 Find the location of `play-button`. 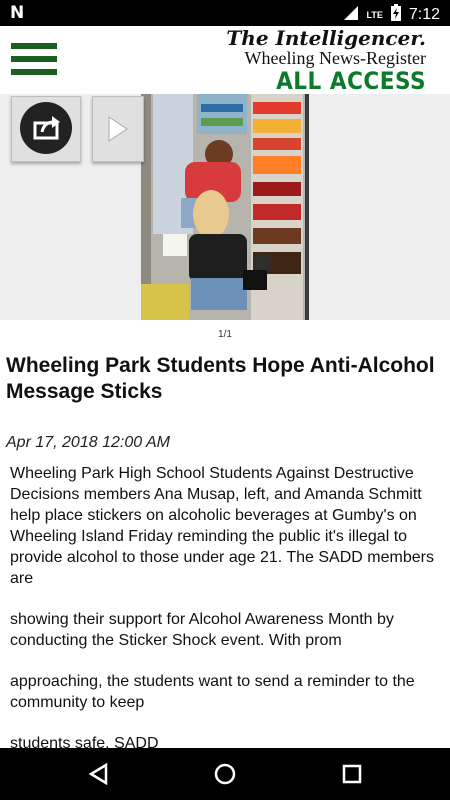

play-button is located at coordinates (118, 129).